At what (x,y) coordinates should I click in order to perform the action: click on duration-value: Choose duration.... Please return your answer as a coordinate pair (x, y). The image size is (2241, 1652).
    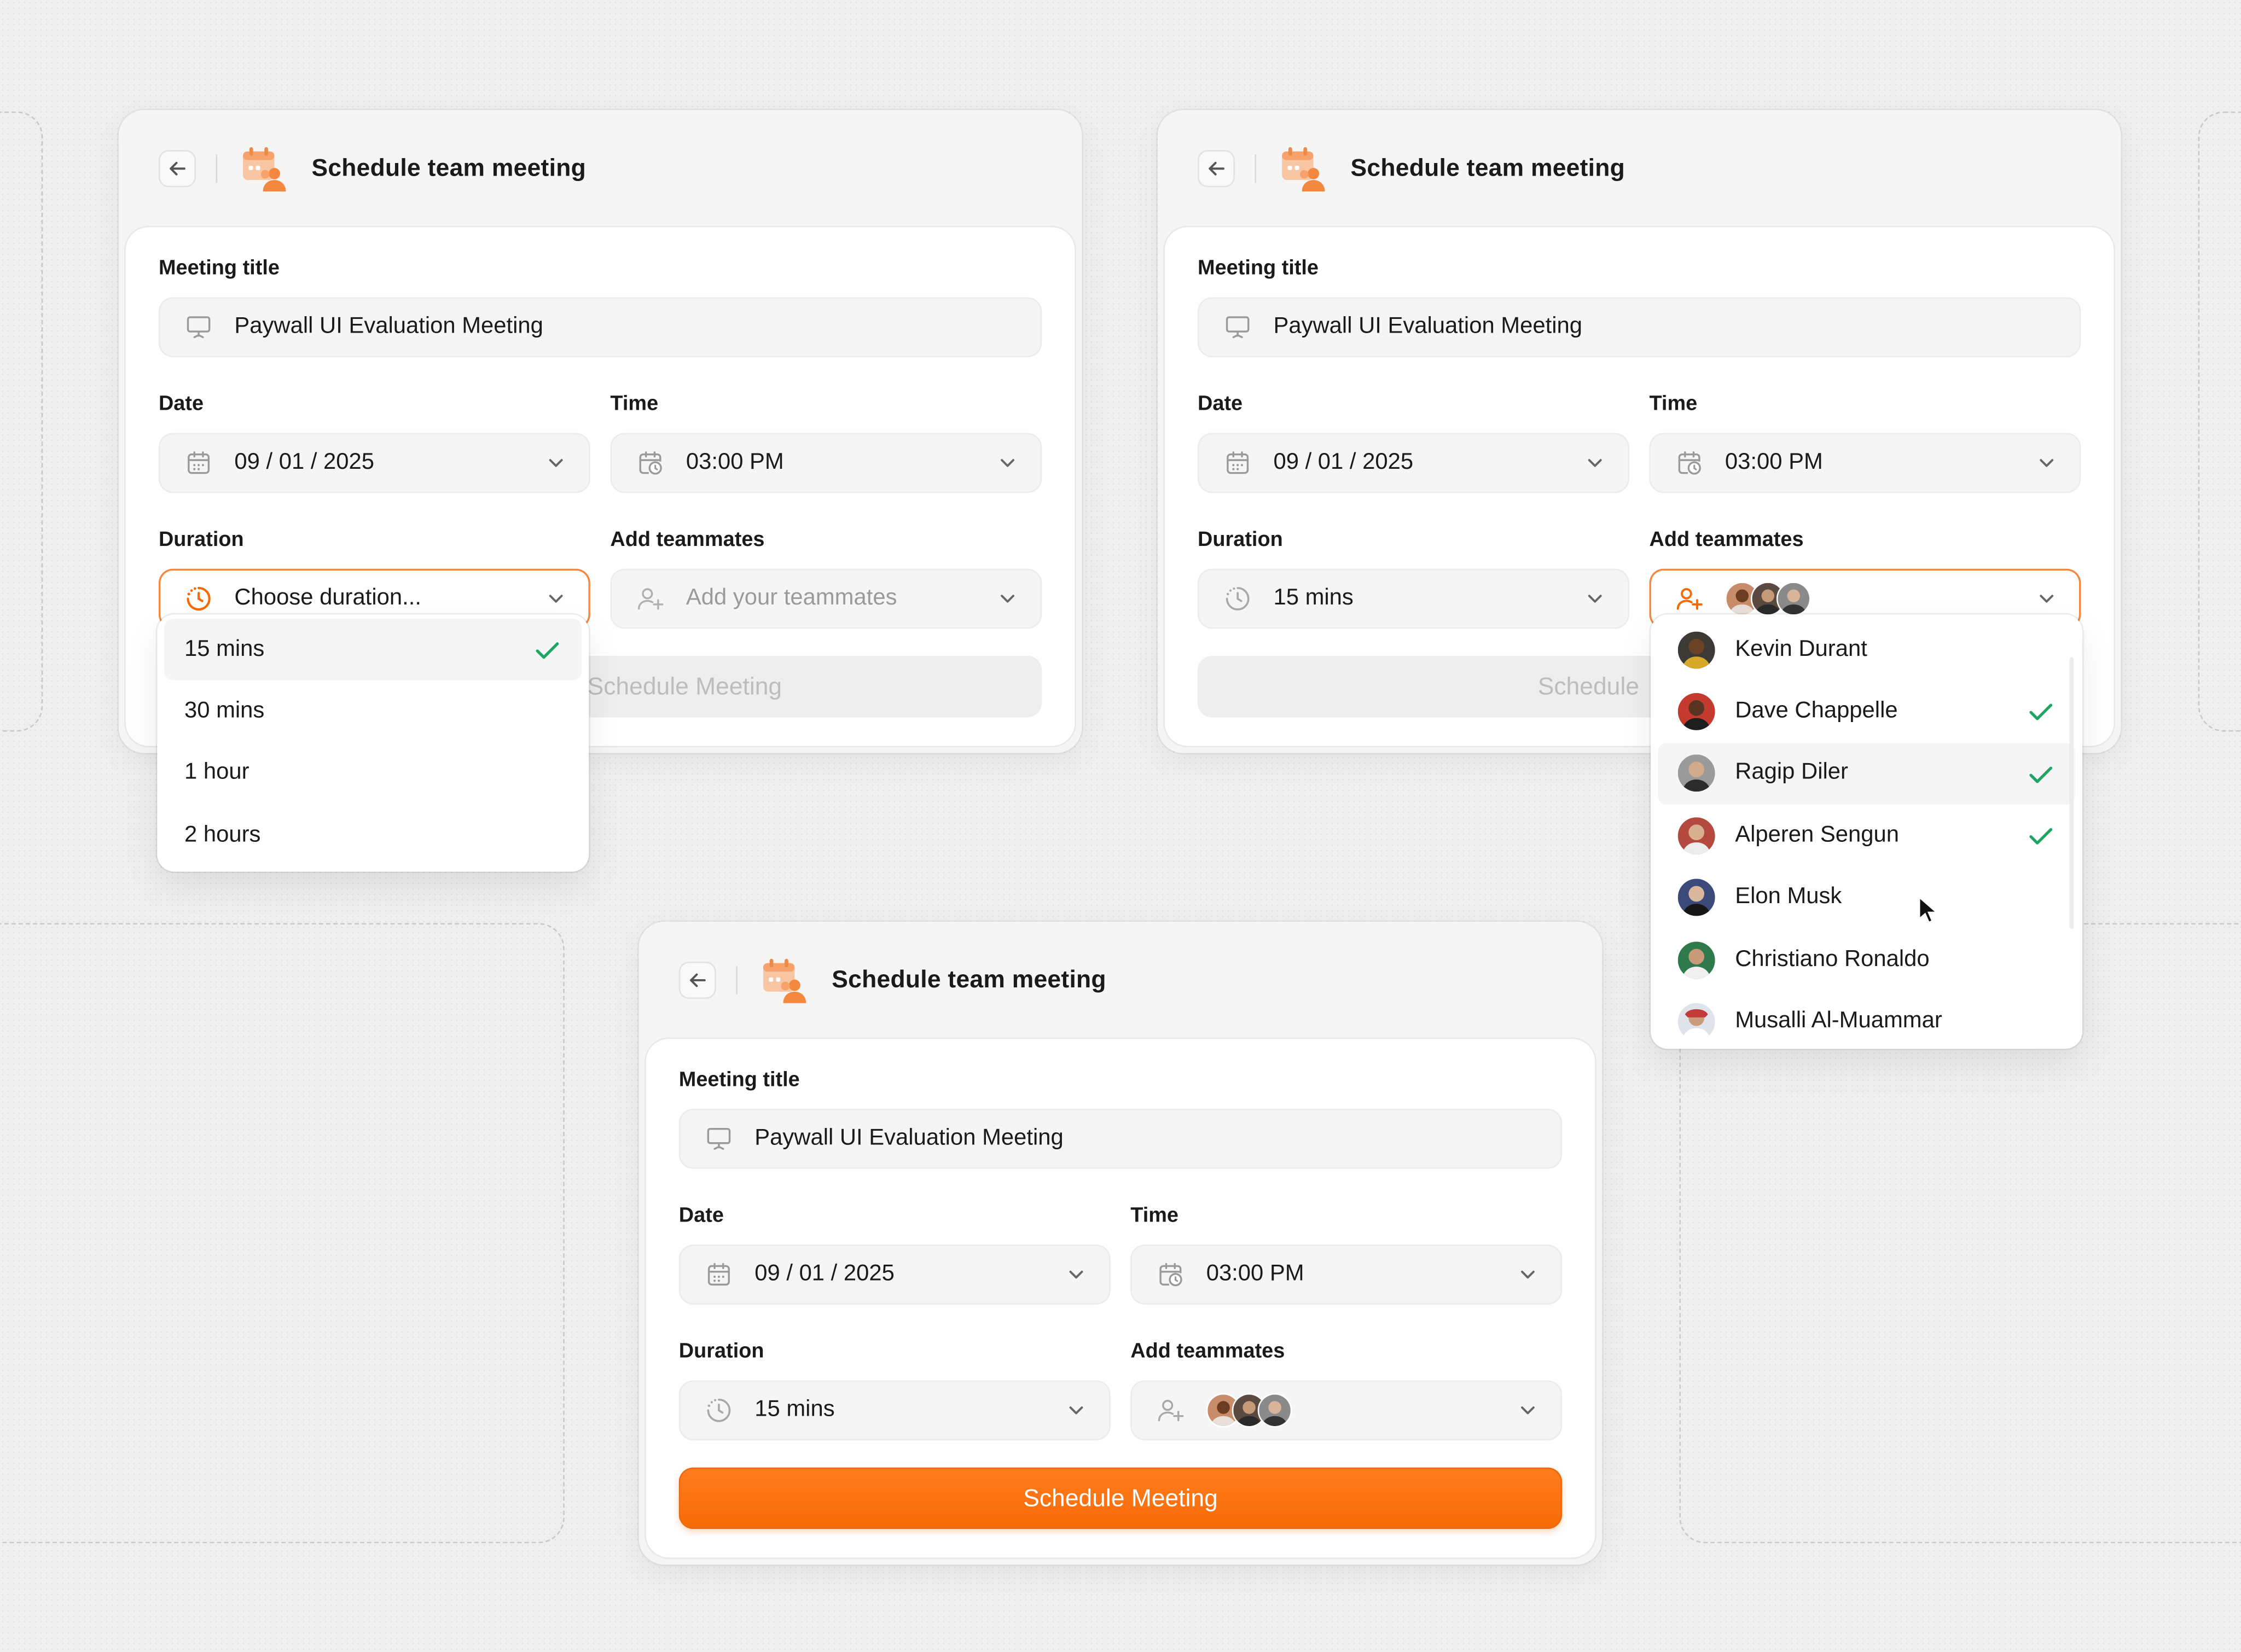
    Looking at the image, I should click on (327, 598).